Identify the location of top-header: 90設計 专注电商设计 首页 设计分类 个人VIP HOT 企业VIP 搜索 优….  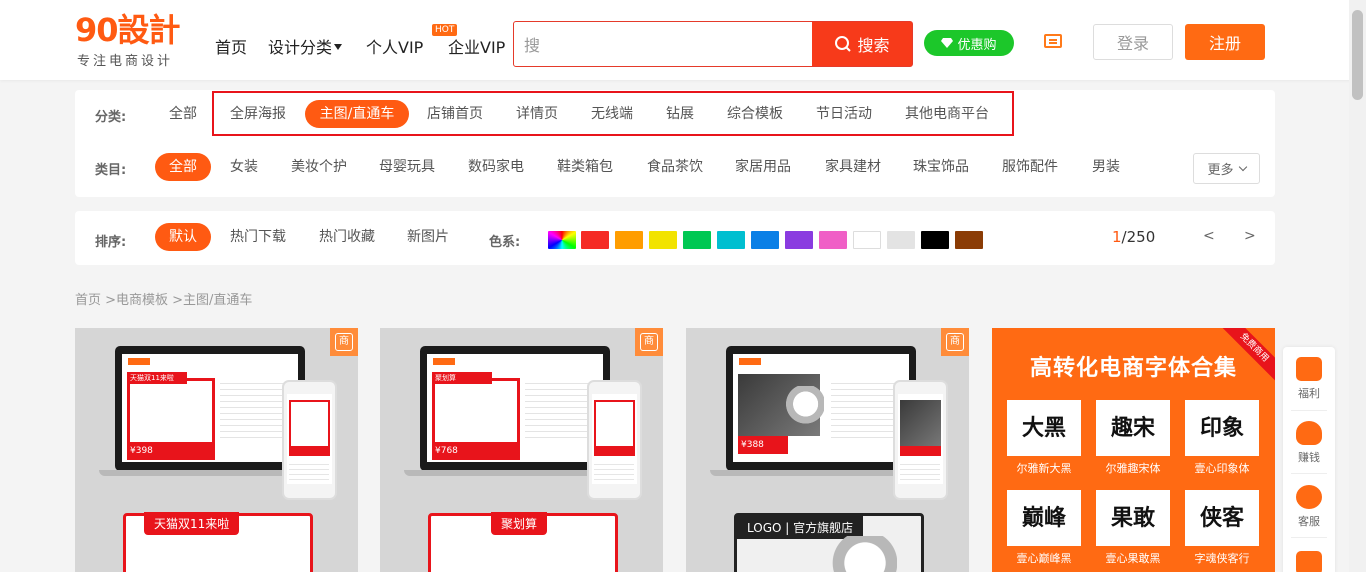
(683, 40).